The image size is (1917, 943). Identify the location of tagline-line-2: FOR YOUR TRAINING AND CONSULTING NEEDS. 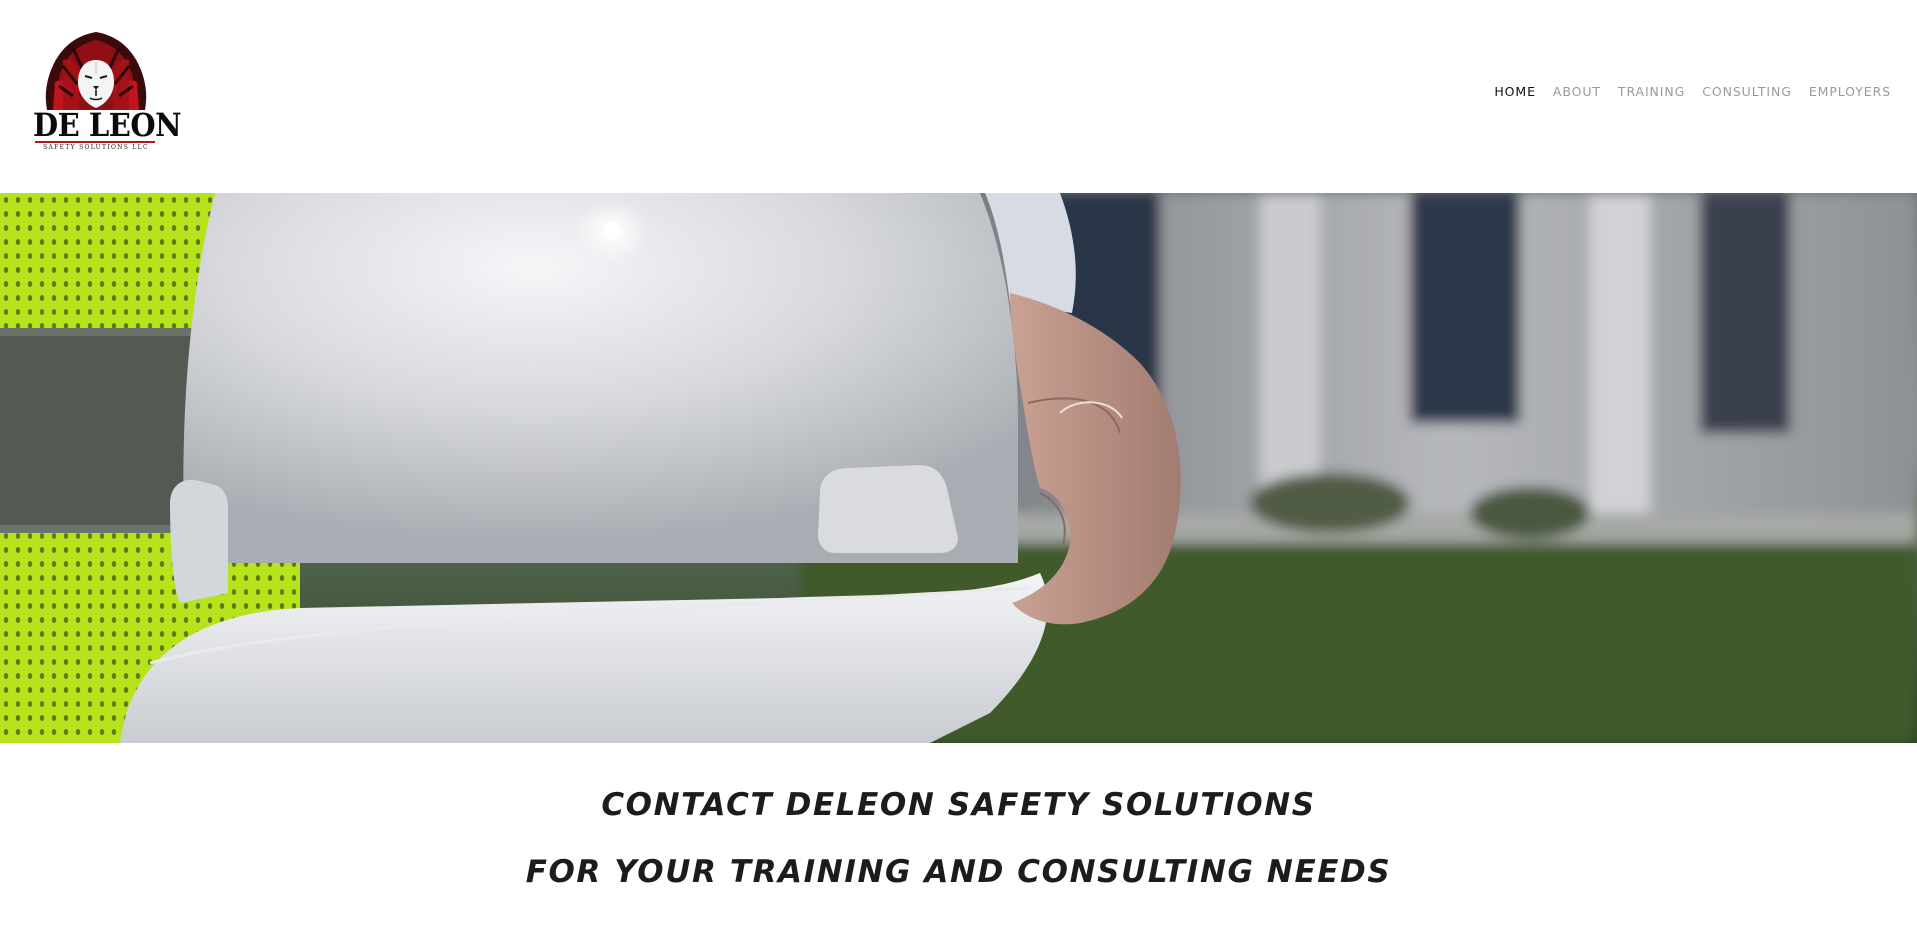
(958, 872).